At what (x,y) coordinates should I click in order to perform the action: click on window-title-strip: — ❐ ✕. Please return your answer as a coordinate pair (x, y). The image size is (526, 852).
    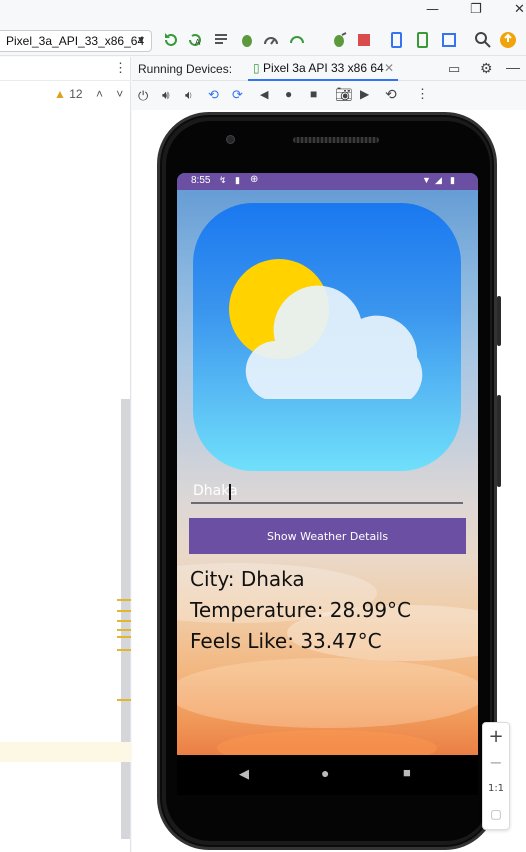
    Looking at the image, I should click on (263, 13).